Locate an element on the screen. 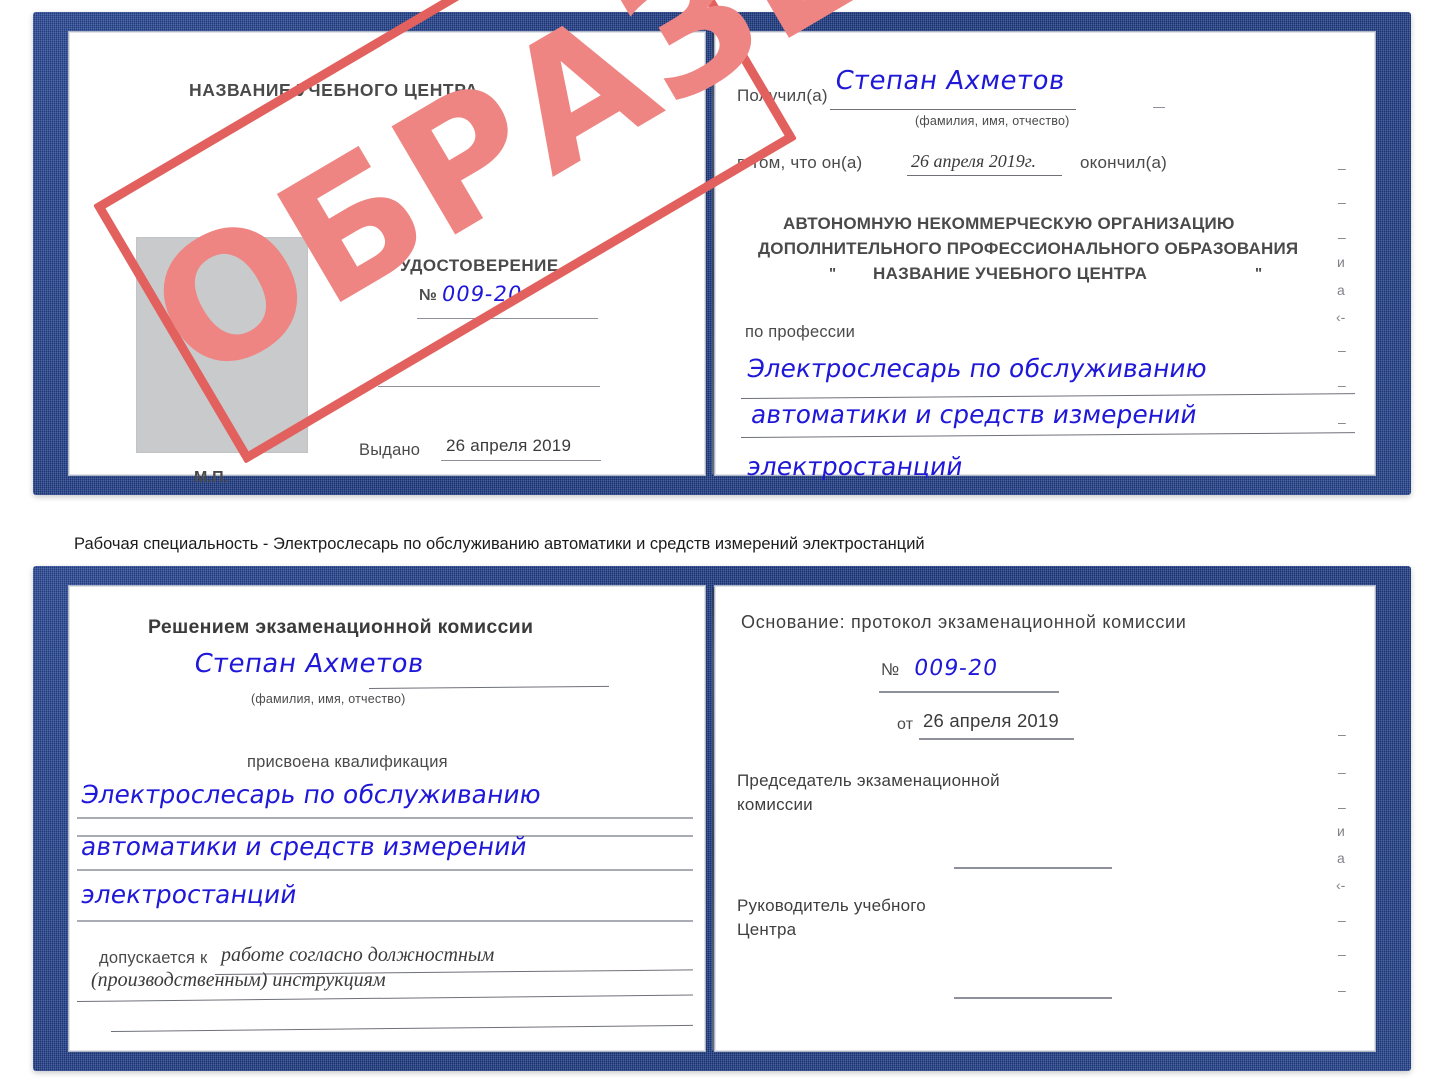 The image size is (1448, 1085). profession-label: по профессии is located at coordinates (800, 332).